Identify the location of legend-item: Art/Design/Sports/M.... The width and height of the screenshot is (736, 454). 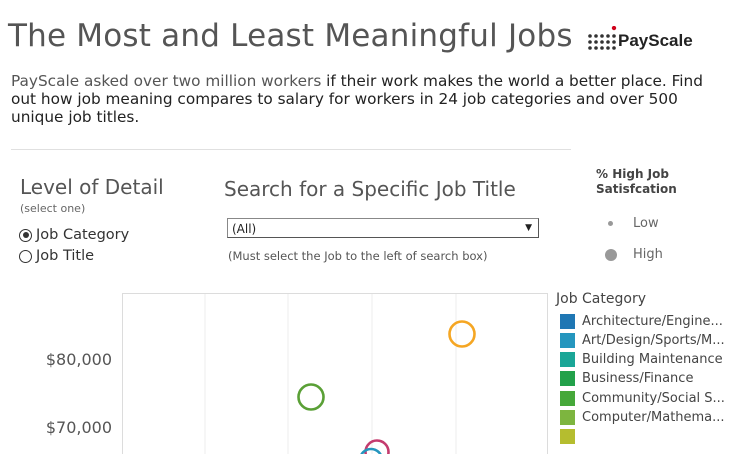
(642, 340).